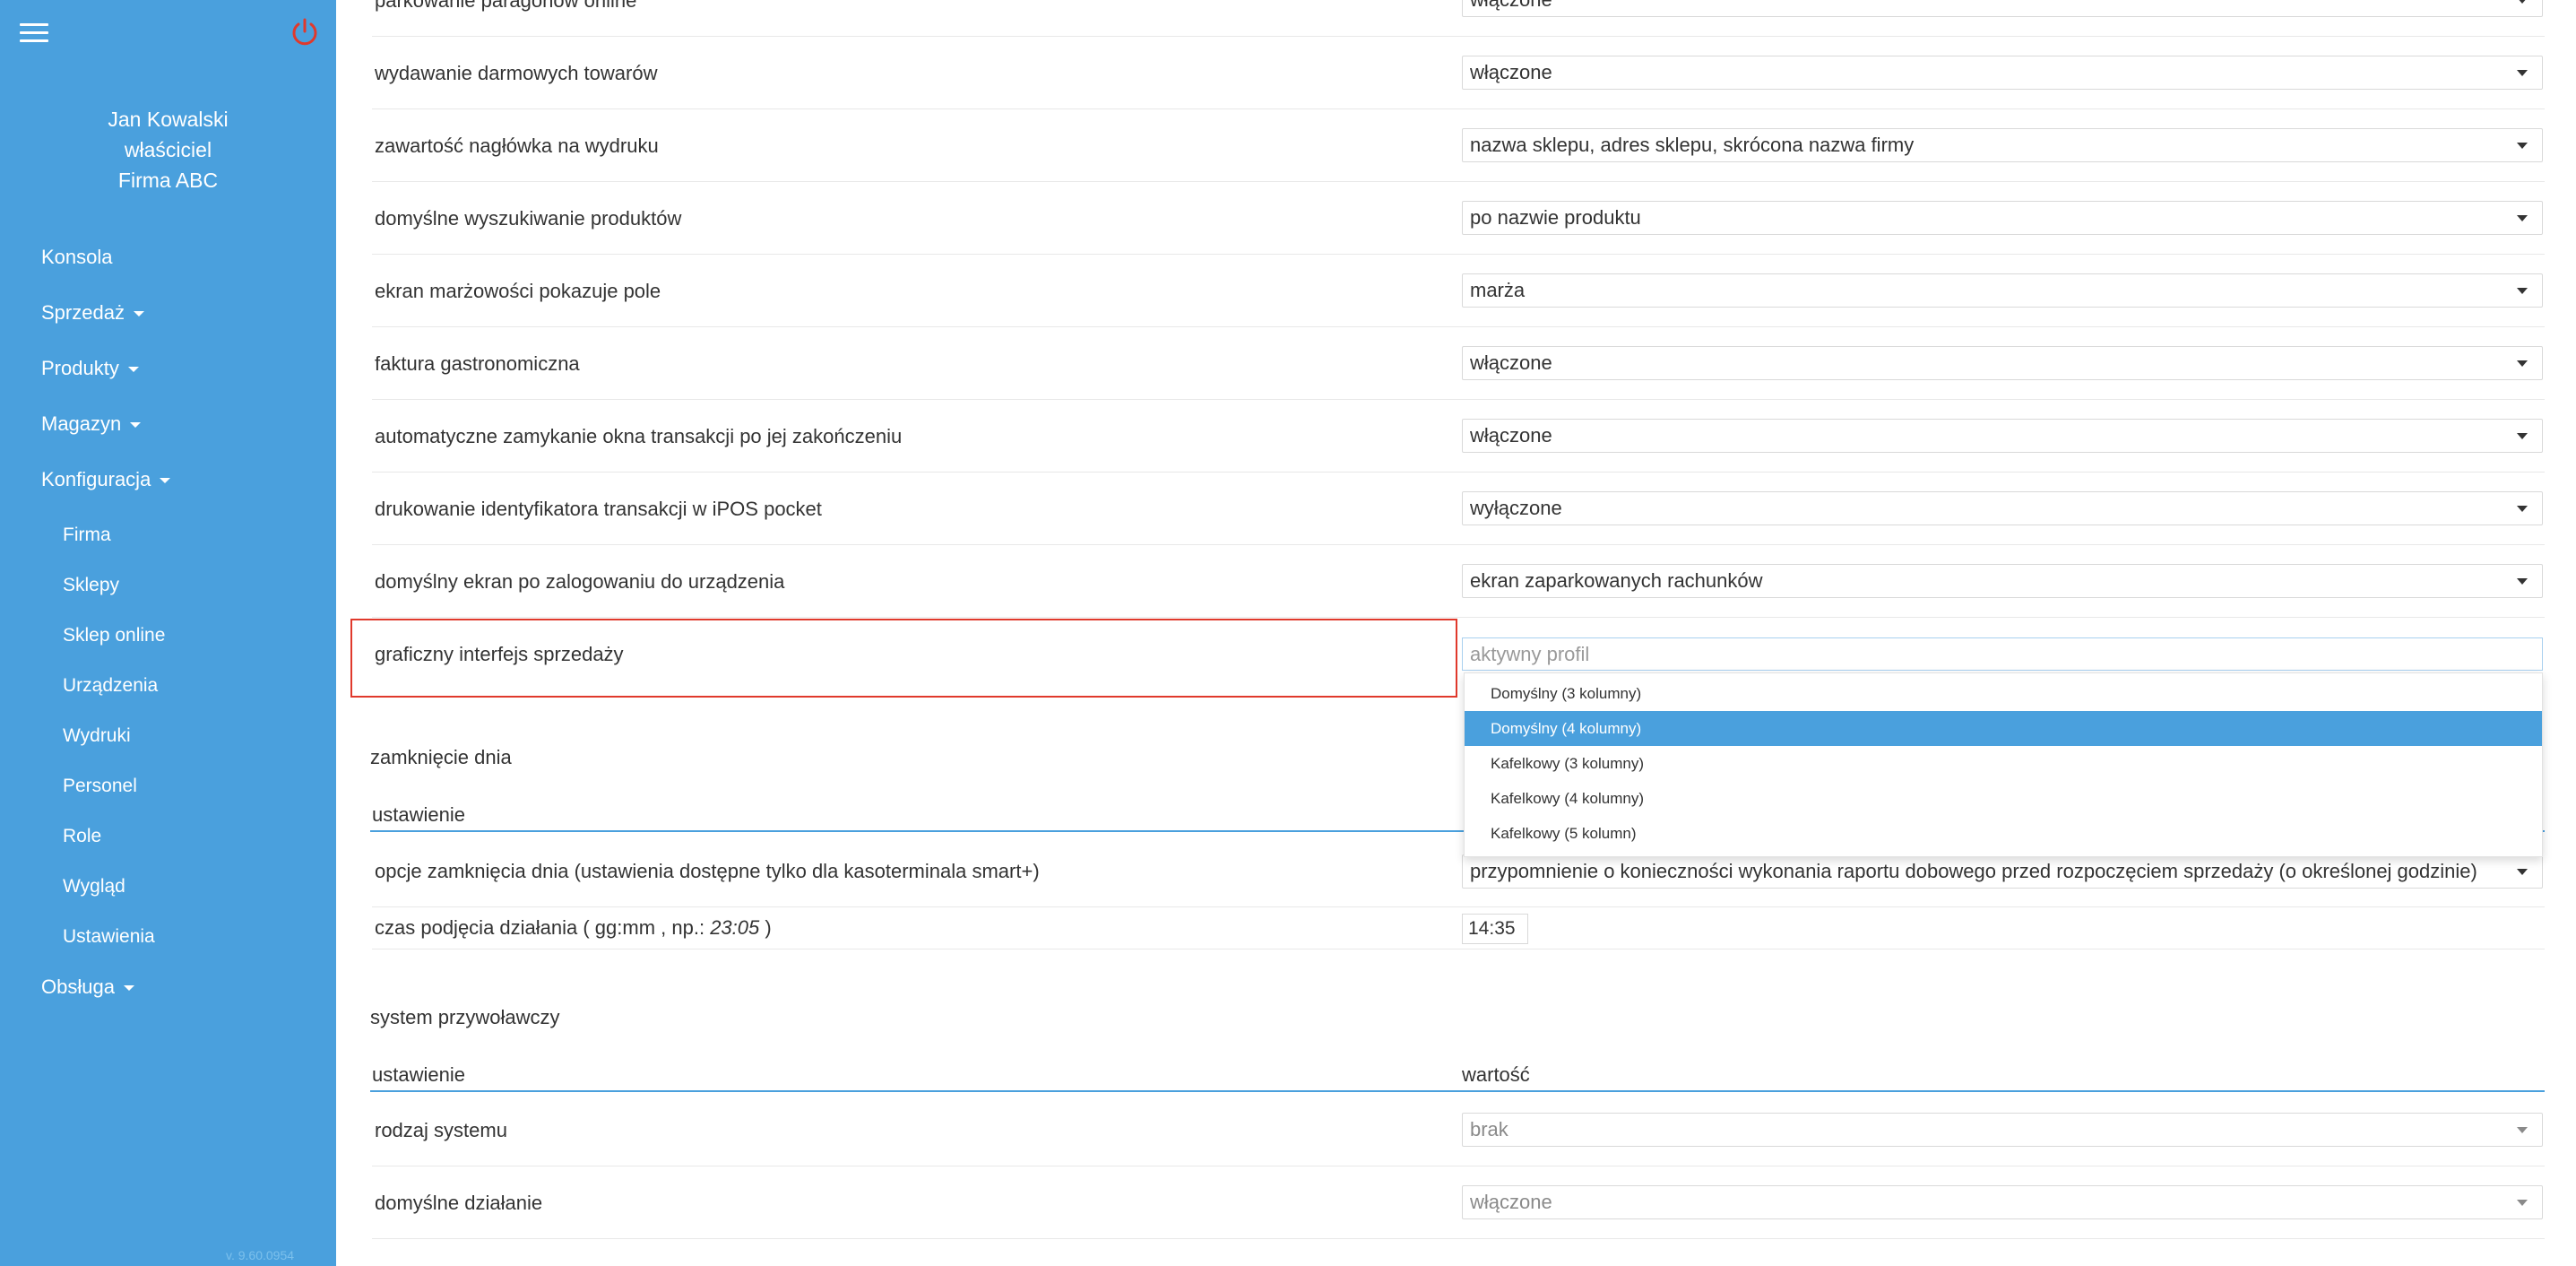  I want to click on nav-sprzedaz: Sprzedaż, so click(168, 325).